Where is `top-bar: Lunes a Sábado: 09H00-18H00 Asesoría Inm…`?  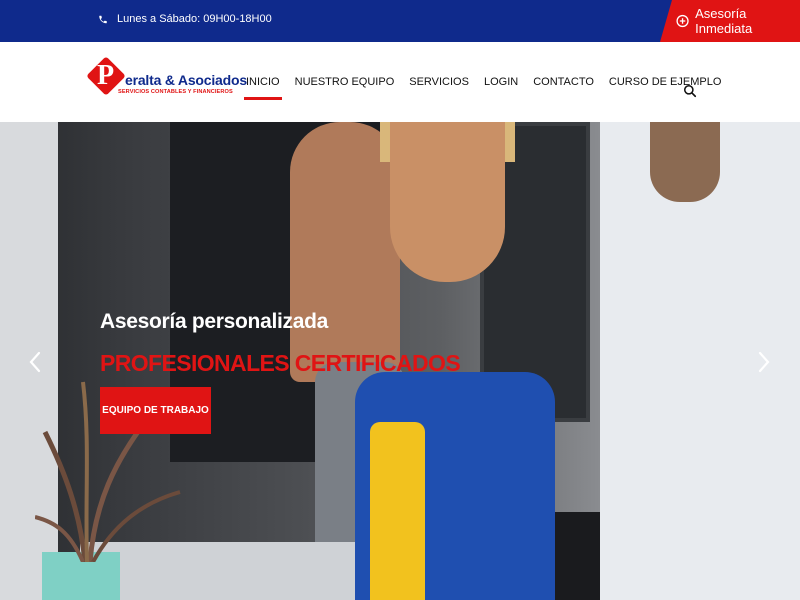
top-bar: Lunes a Sábado: 09H00-18H00 Asesoría Inm… is located at coordinates (400, 21).